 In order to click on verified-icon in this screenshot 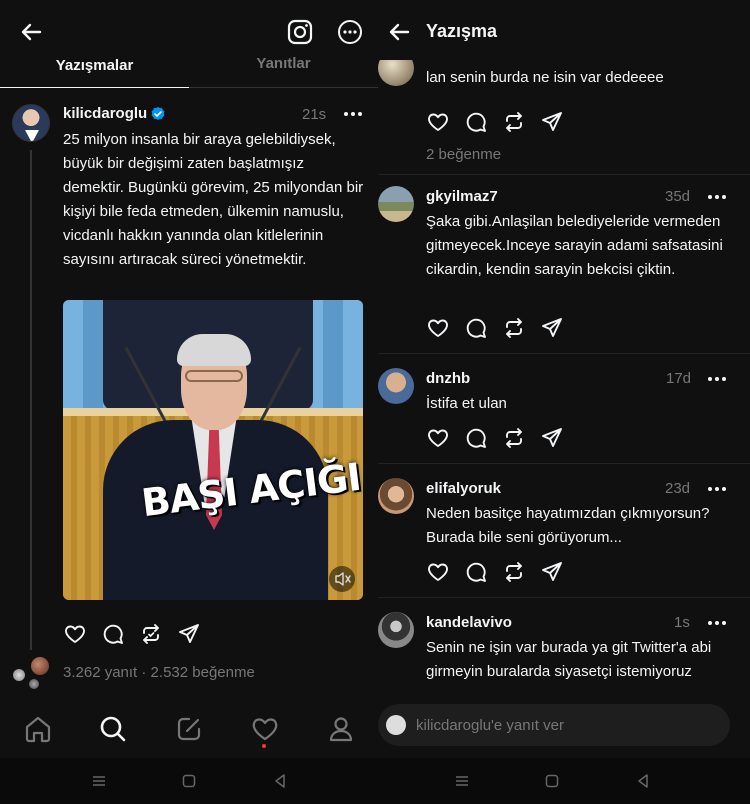, I will do `click(158, 114)`.